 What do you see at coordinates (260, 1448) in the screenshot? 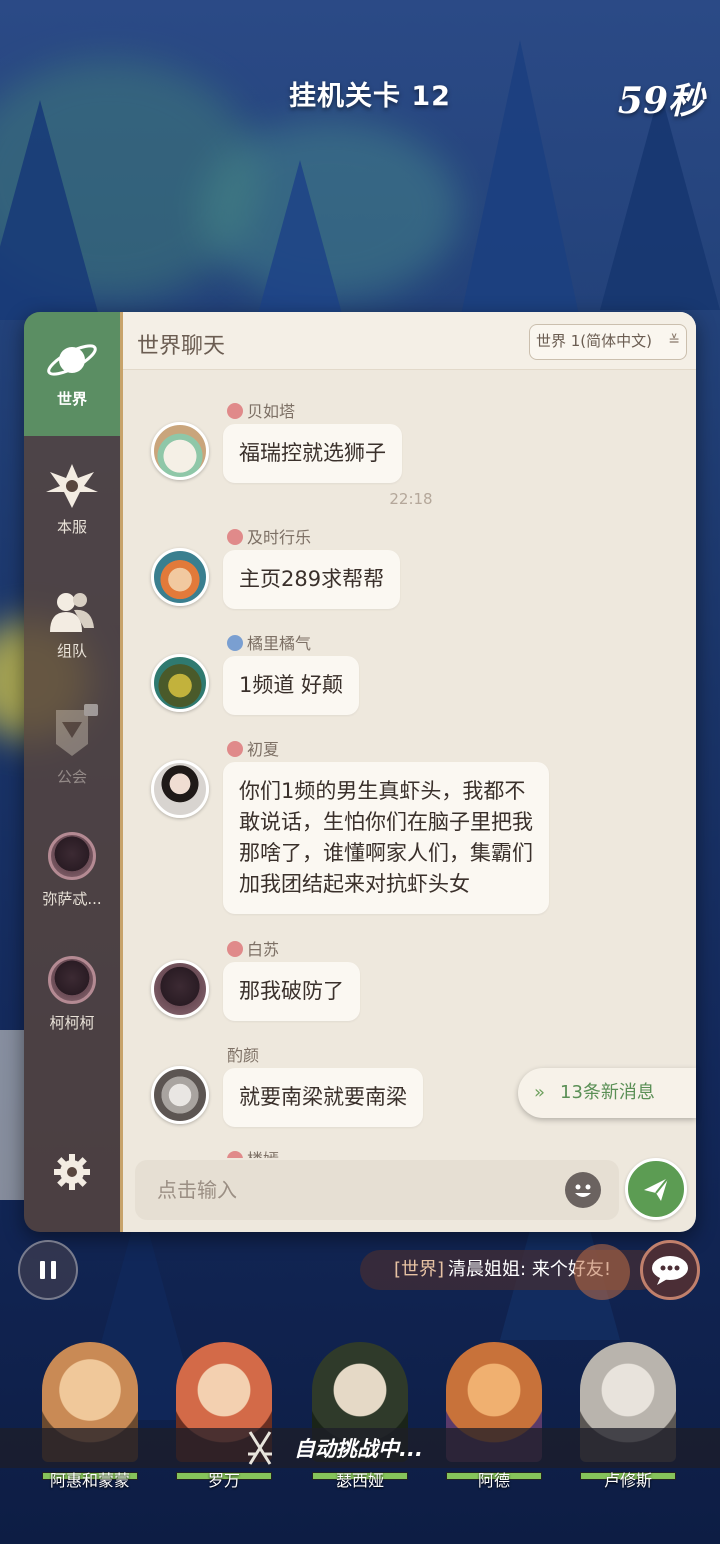
I see `crossed-swords-icon` at bounding box center [260, 1448].